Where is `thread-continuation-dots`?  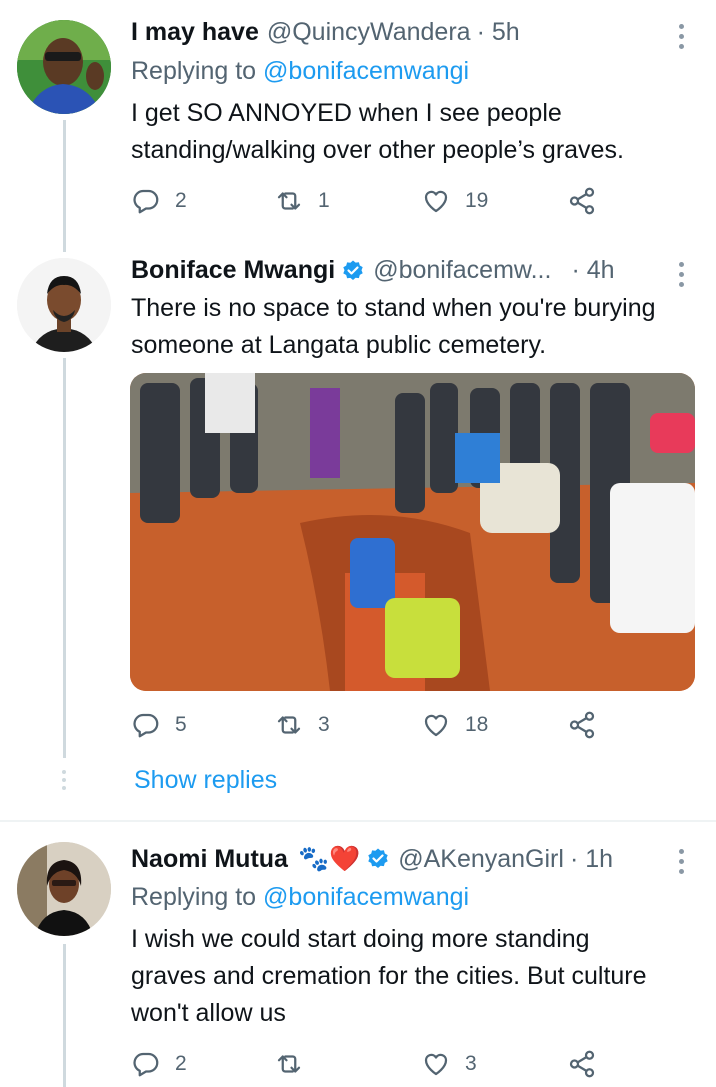
thread-continuation-dots is located at coordinates (64, 780).